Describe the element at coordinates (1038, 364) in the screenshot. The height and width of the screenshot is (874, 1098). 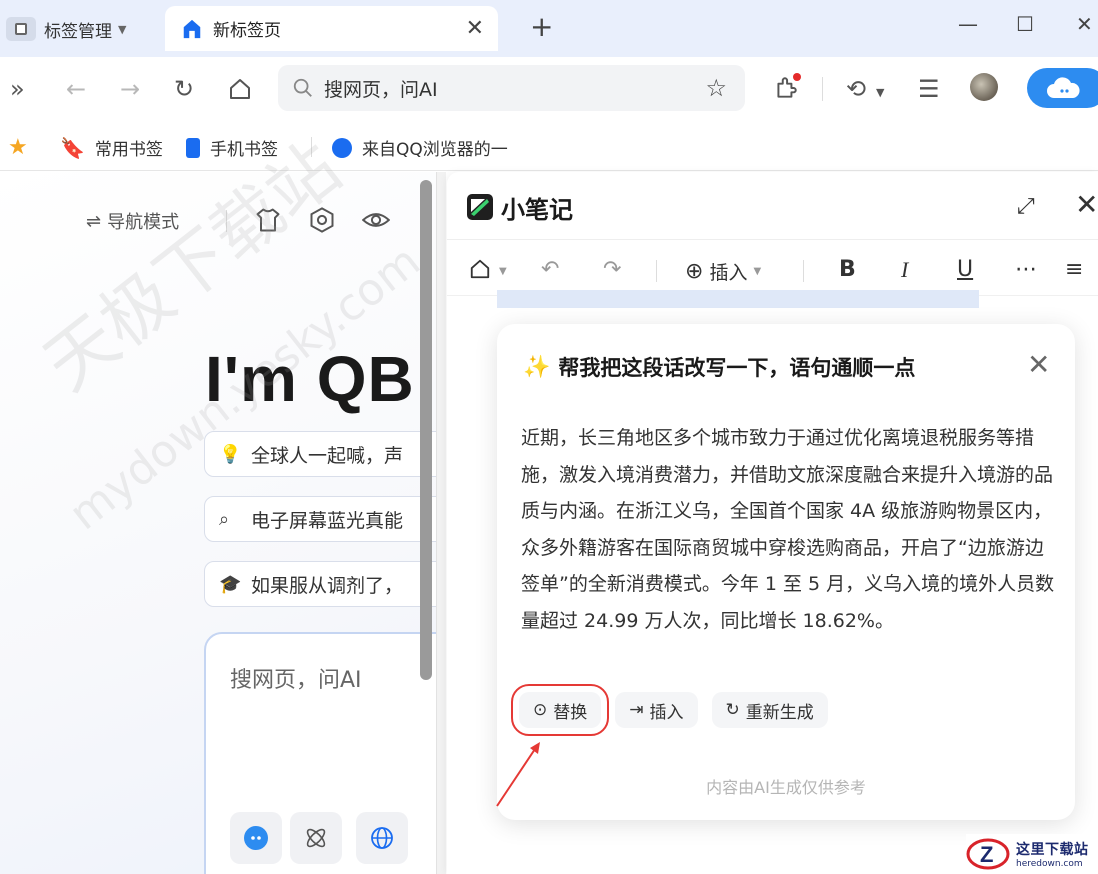
I see `close-card-icon: ✕` at that location.